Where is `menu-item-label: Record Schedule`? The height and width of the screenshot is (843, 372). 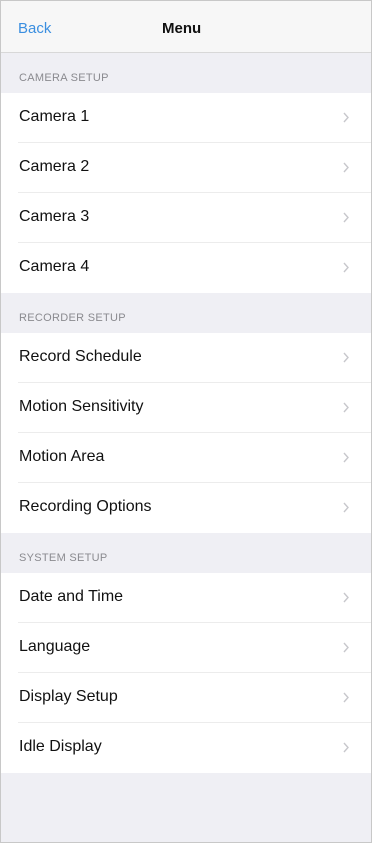 menu-item-label: Record Schedule is located at coordinates (80, 356).